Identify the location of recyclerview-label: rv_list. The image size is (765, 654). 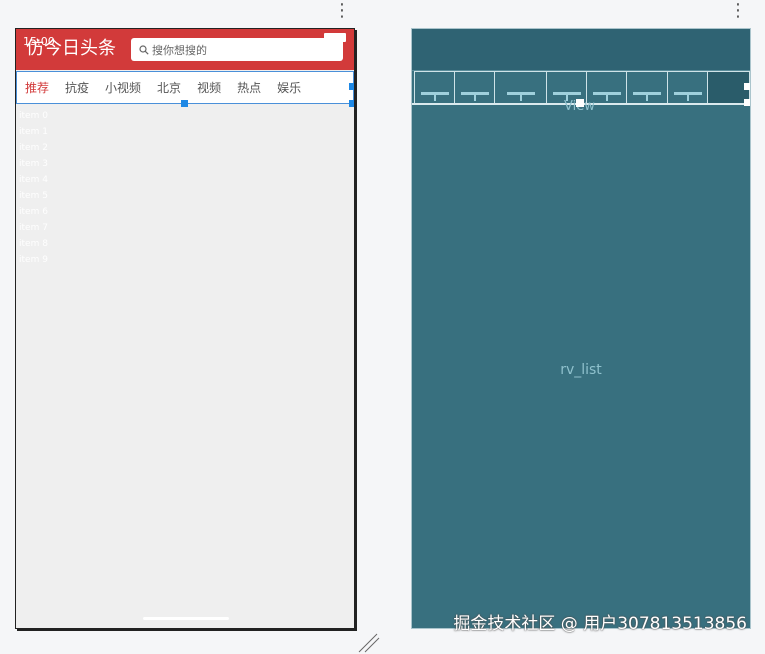
(581, 370).